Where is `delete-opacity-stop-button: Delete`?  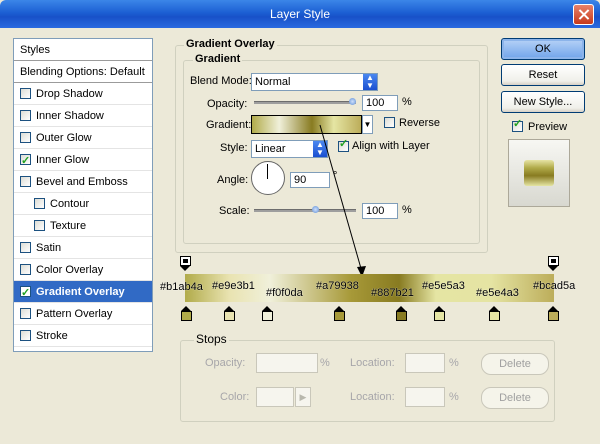
delete-opacity-stop-button: Delete is located at coordinates (515, 364).